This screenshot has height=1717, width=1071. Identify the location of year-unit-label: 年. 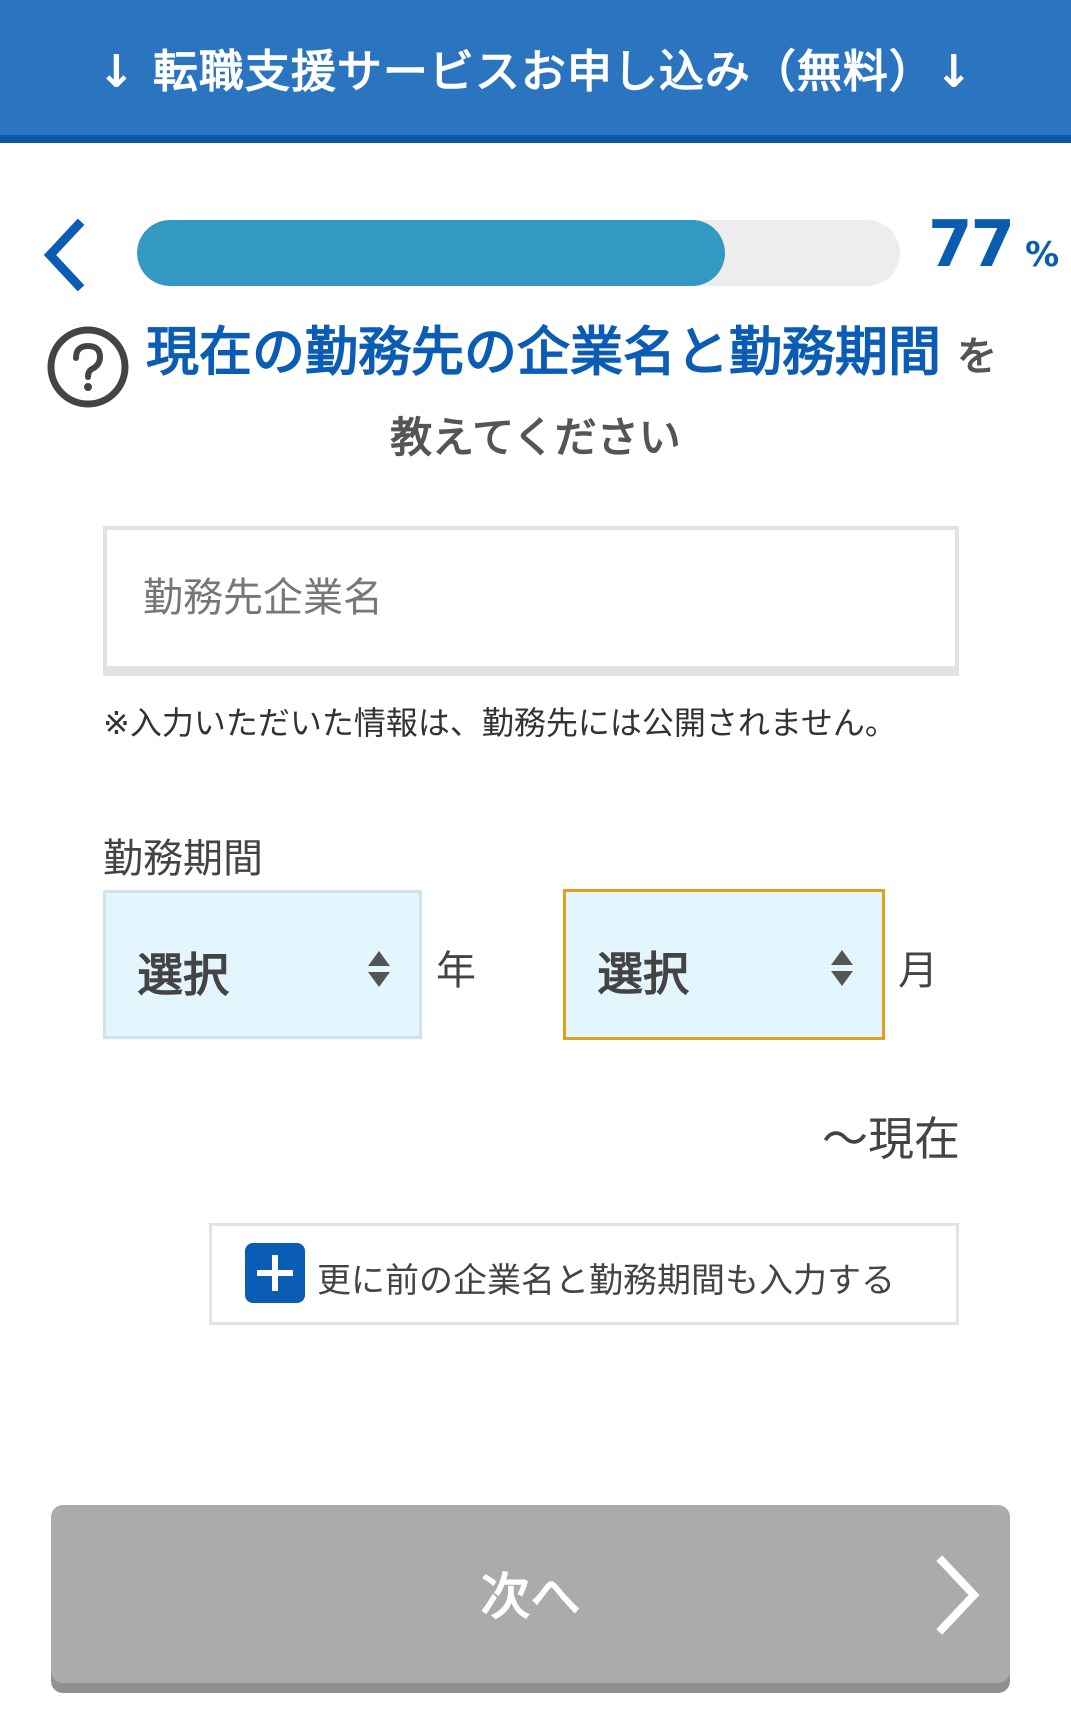
(456, 971).